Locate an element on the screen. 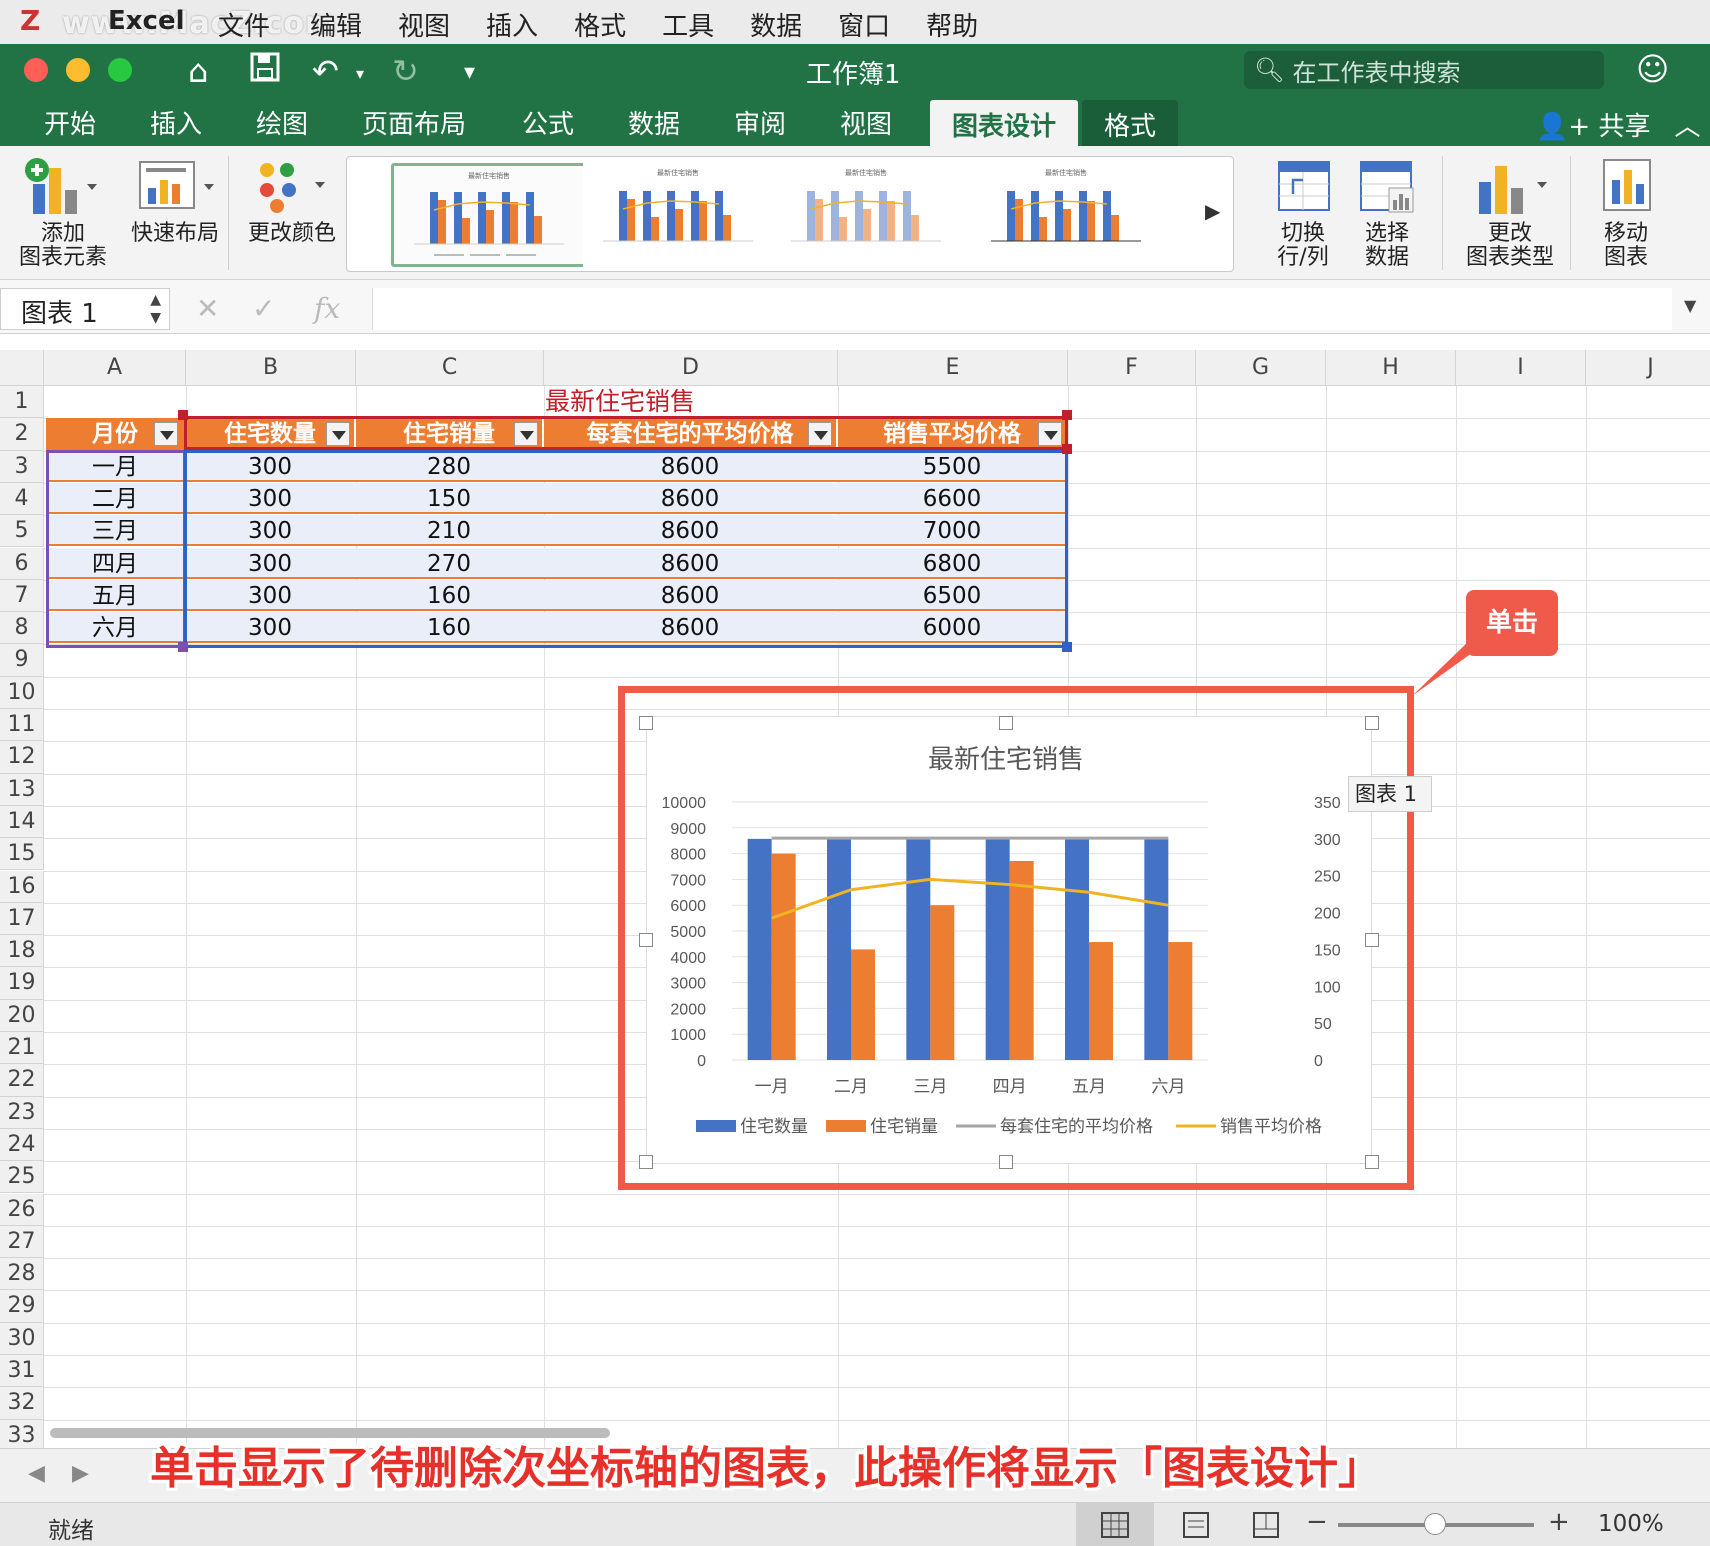 The height and width of the screenshot is (1546, 1710). row-header-20: 20 is located at coordinates (22, 1015).